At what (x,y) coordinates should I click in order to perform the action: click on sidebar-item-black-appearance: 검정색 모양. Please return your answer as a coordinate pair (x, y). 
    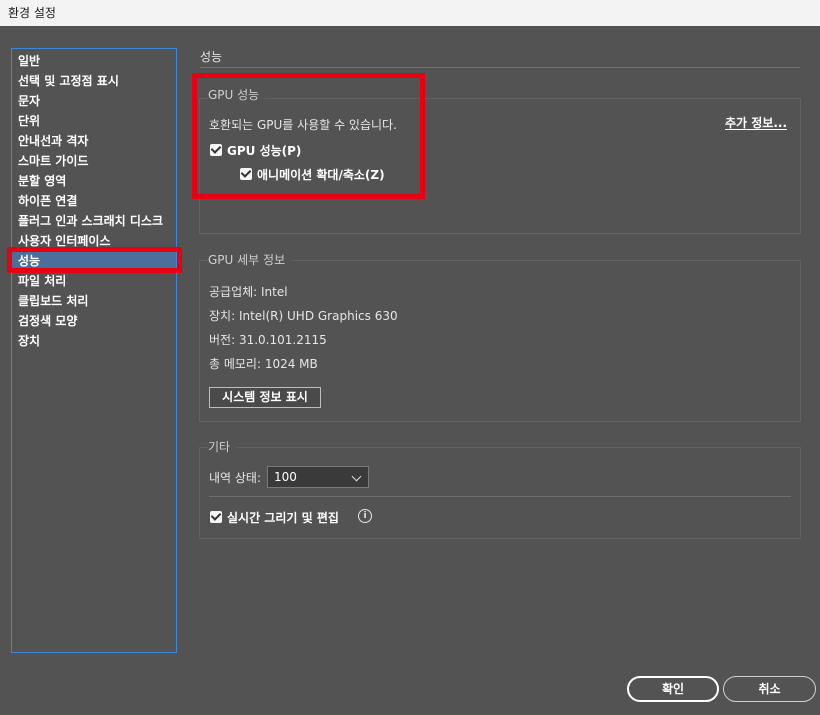
    Looking at the image, I should click on (94, 321).